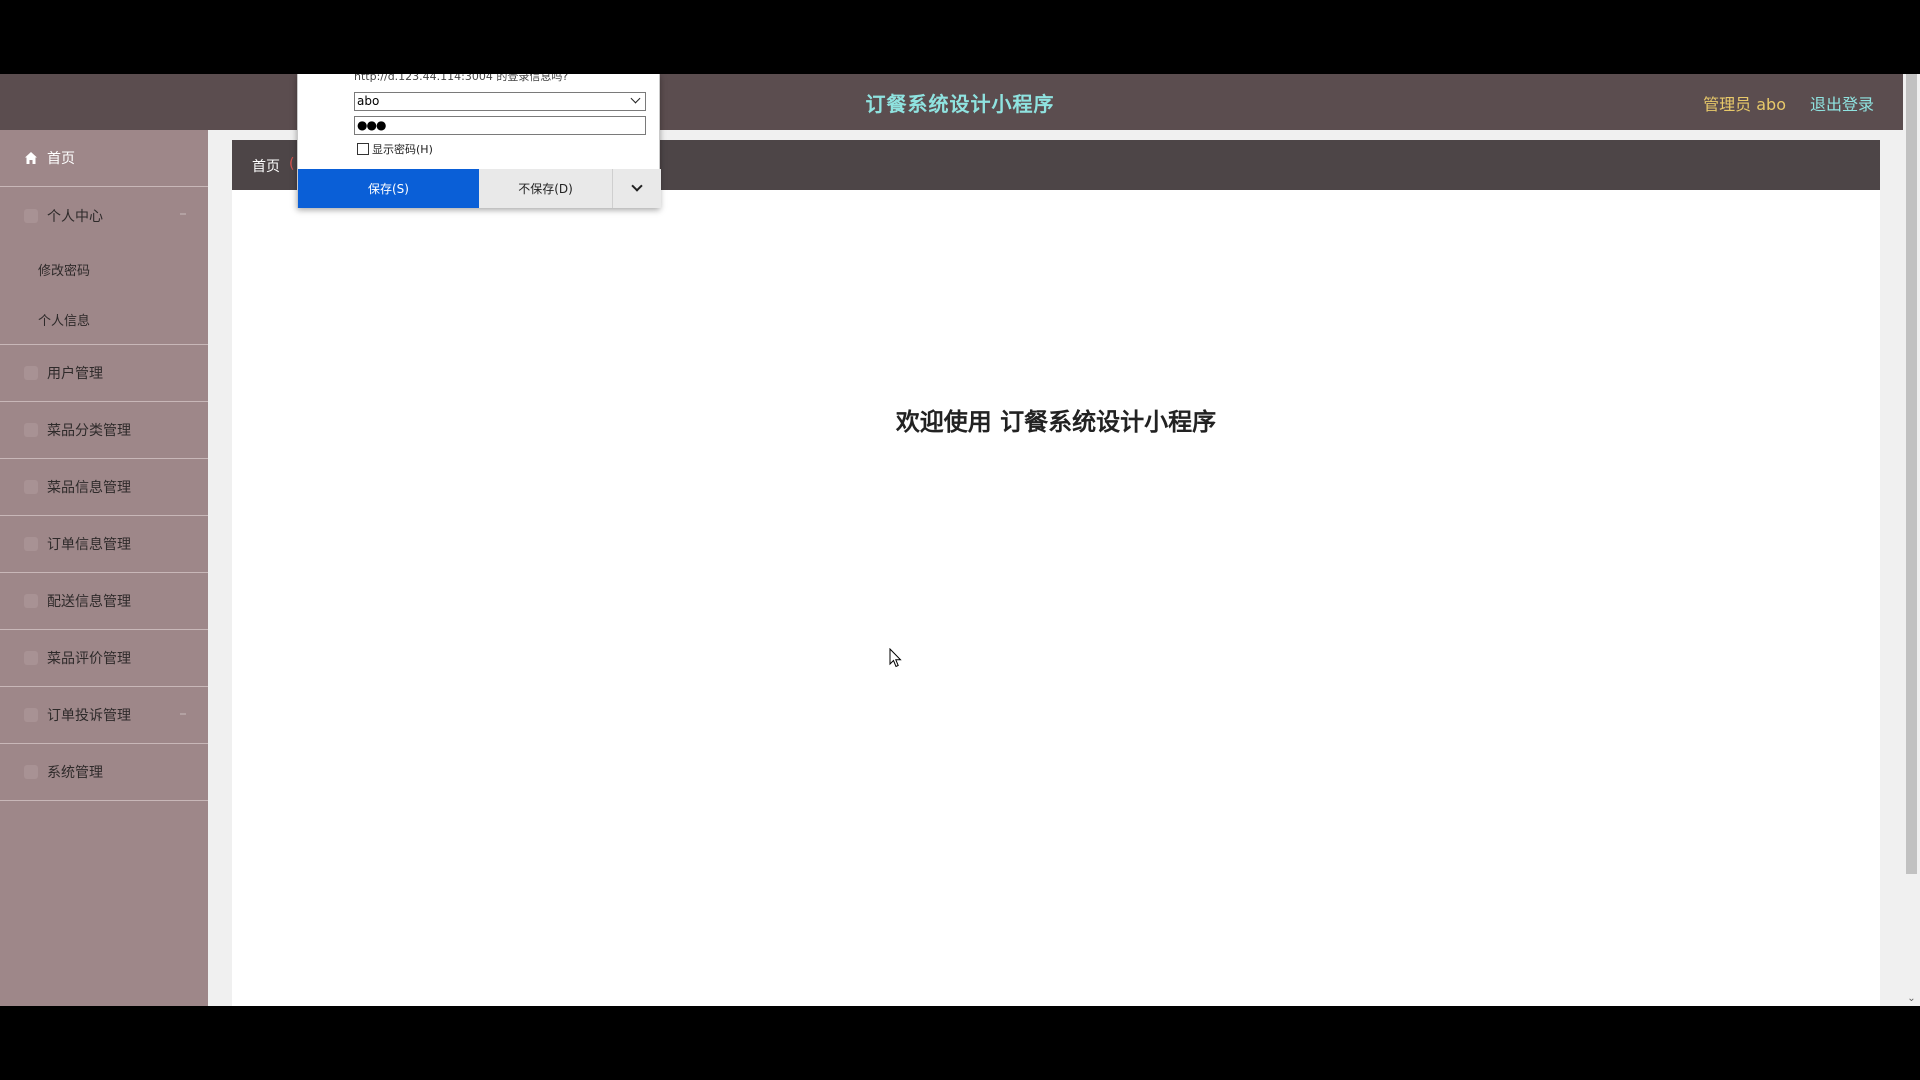 The width and height of the screenshot is (1920, 1080). What do you see at coordinates (104, 772) in the screenshot?
I see `sidebar-item-system: 系统管理` at bounding box center [104, 772].